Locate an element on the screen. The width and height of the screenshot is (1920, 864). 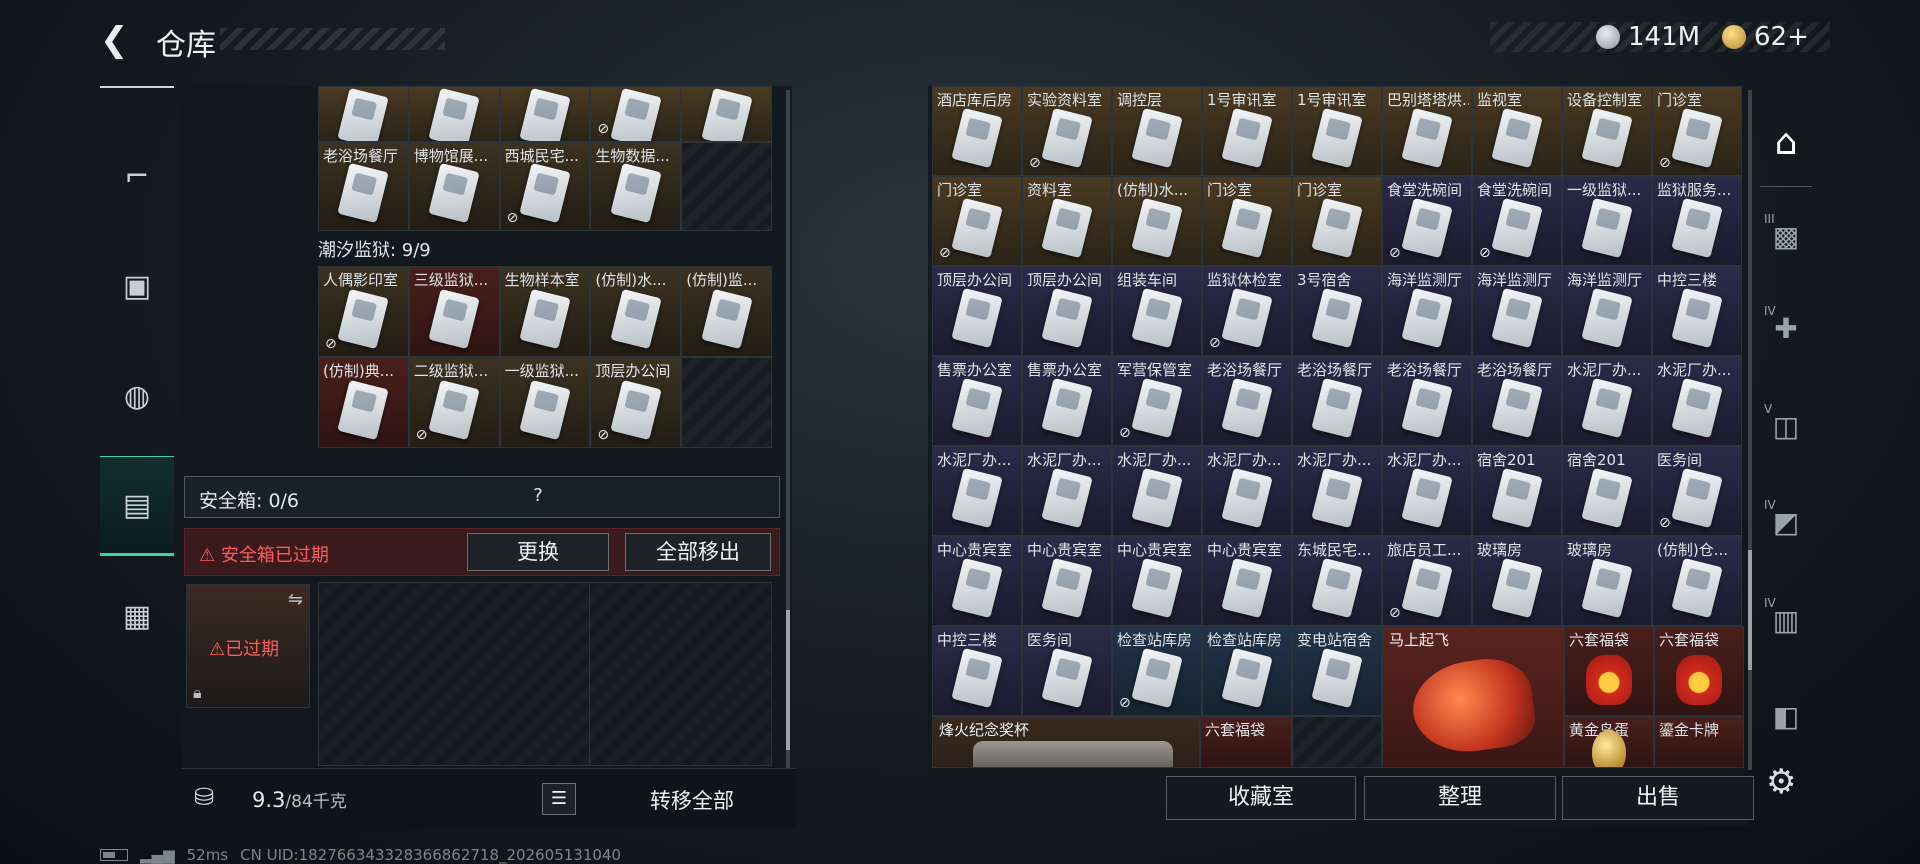
rnav-tier3: III ▩ is located at coordinates (1786, 236).